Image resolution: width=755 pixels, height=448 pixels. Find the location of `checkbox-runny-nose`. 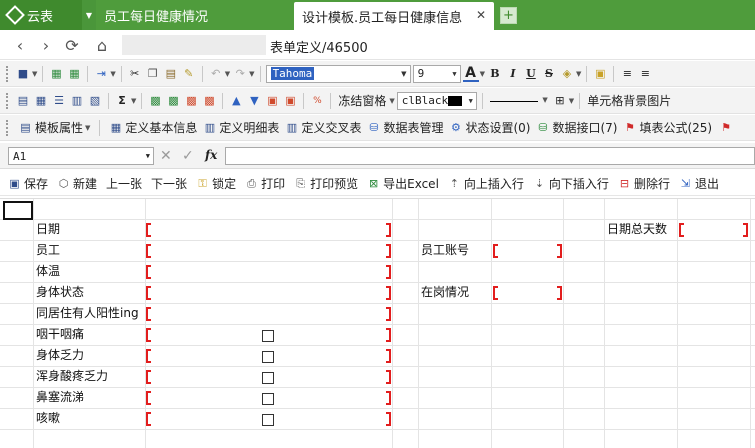

checkbox-runny-nose is located at coordinates (268, 399).